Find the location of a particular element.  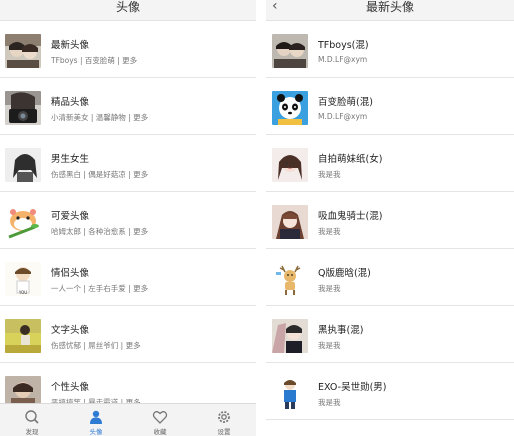

avatar-thumbnail: YOU is located at coordinates (23, 279).